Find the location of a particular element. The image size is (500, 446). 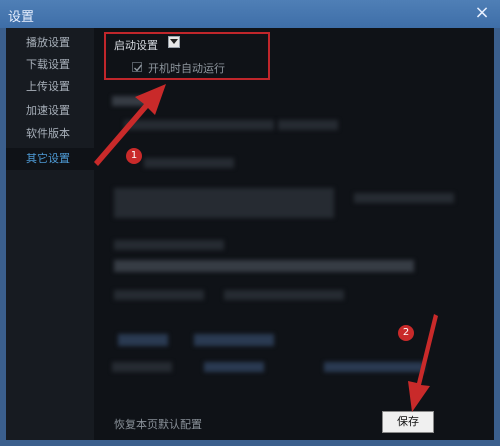

annotation-badge-1: 1 is located at coordinates (134, 156).